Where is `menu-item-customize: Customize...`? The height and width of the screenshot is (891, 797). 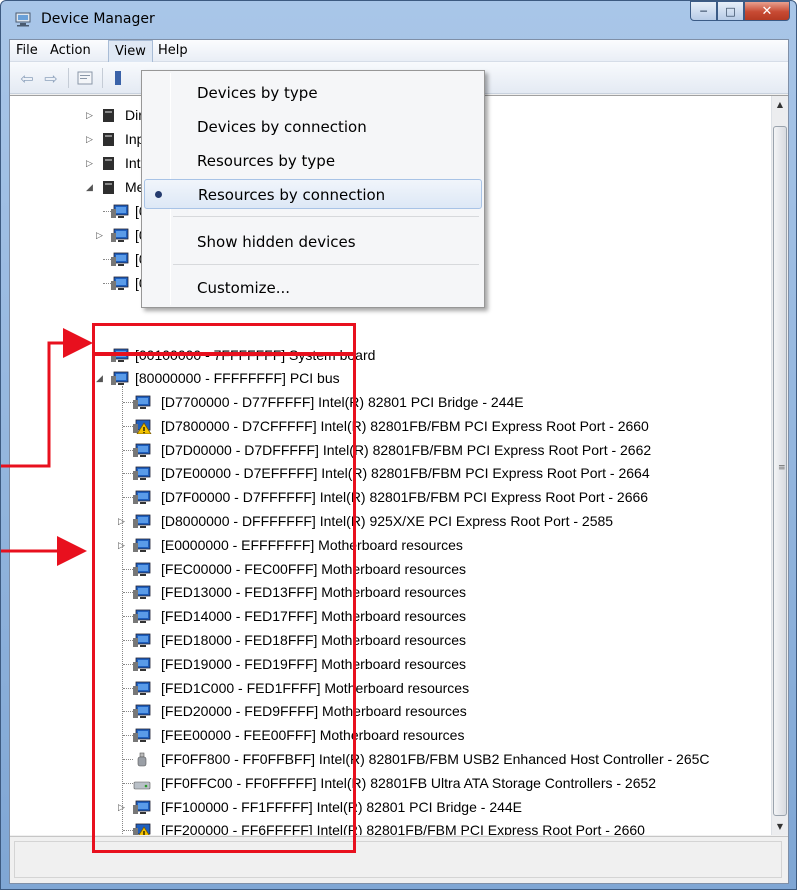
menu-item-customize: Customize... is located at coordinates (313, 288).